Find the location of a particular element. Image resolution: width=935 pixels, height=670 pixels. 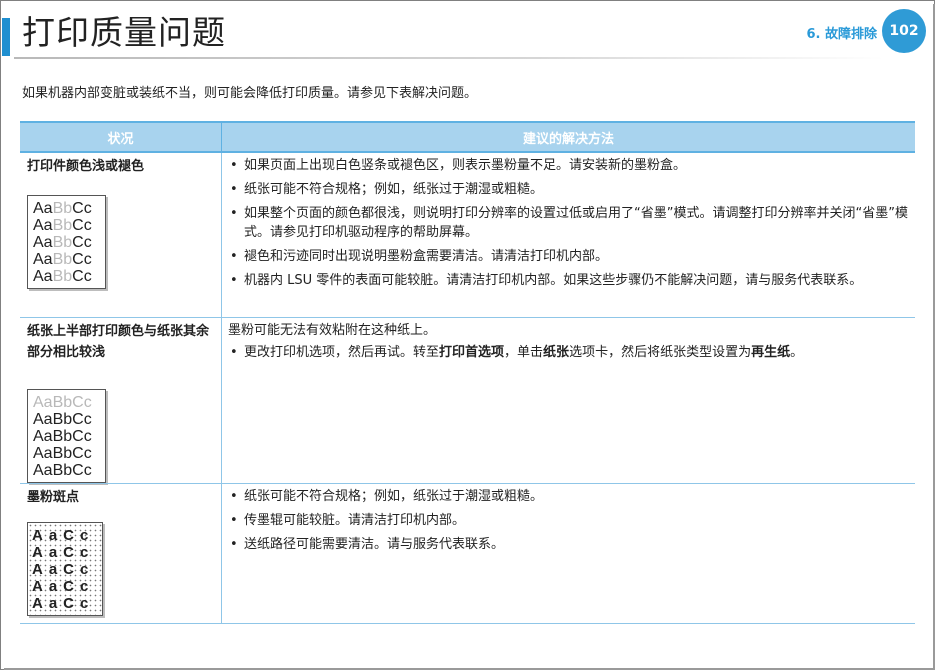

page-number-badge: 102 is located at coordinates (904, 31).